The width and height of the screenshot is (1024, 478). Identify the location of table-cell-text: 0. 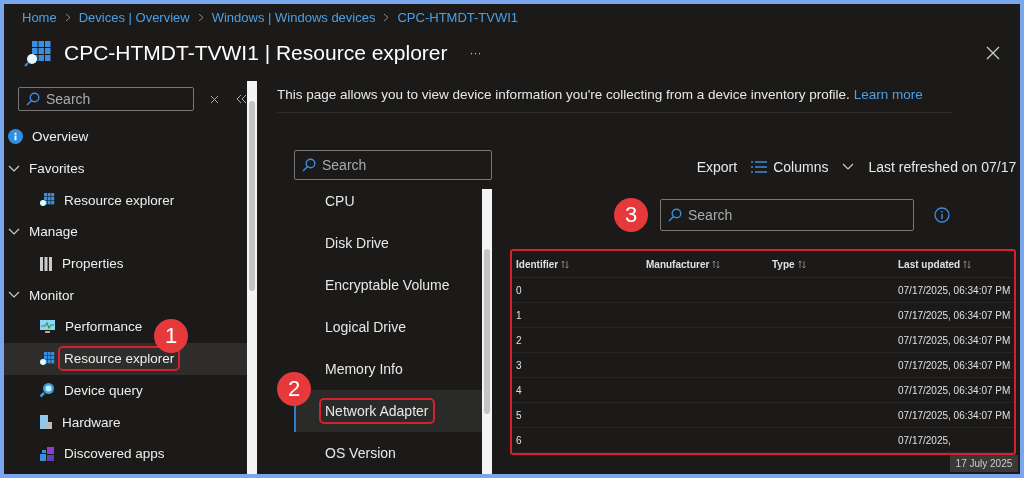
(519, 290).